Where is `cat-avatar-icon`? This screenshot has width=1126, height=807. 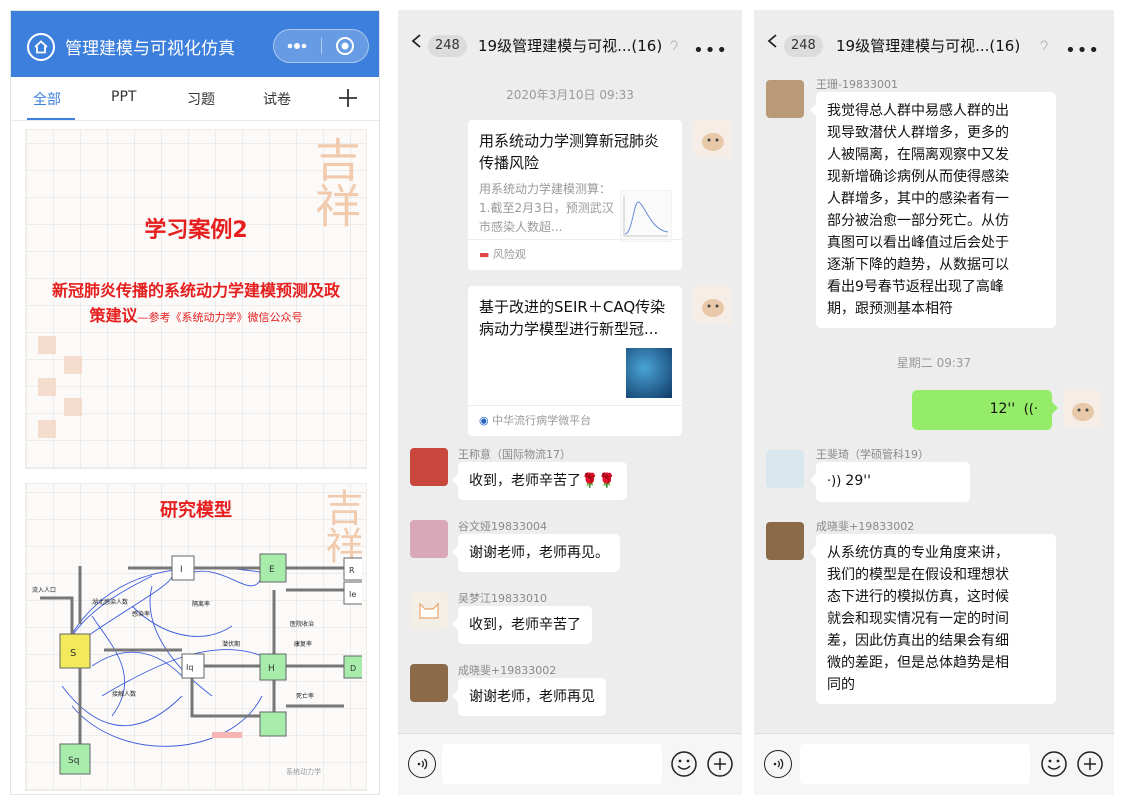
cat-avatar-icon is located at coordinates (429, 610).